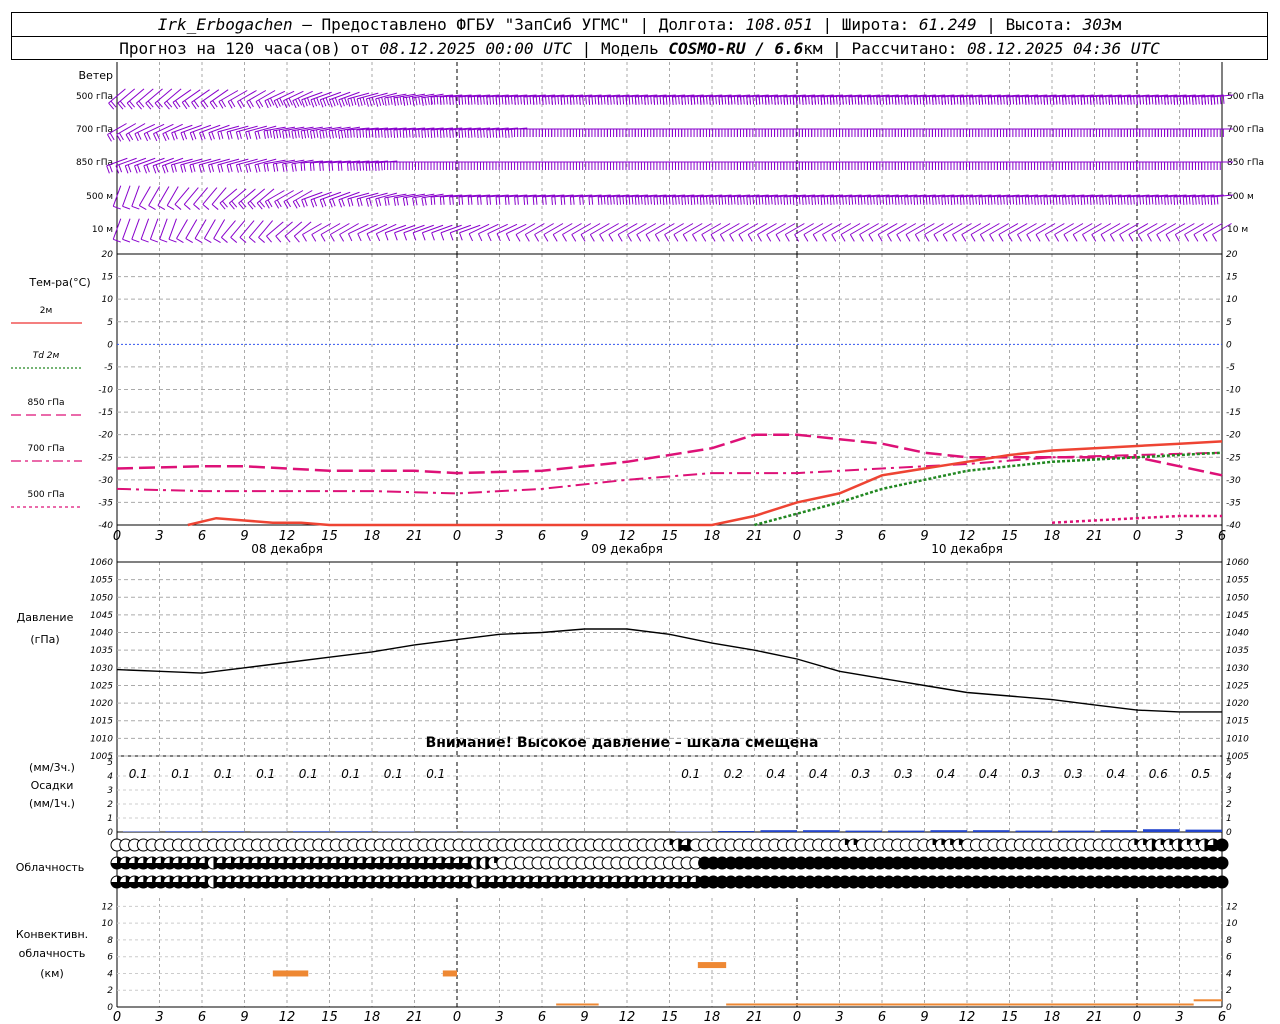 This screenshot has height=1024, width=1280. Describe the element at coordinates (499, 536) in the screenshot. I see `temp-hour-tick: 3` at that location.